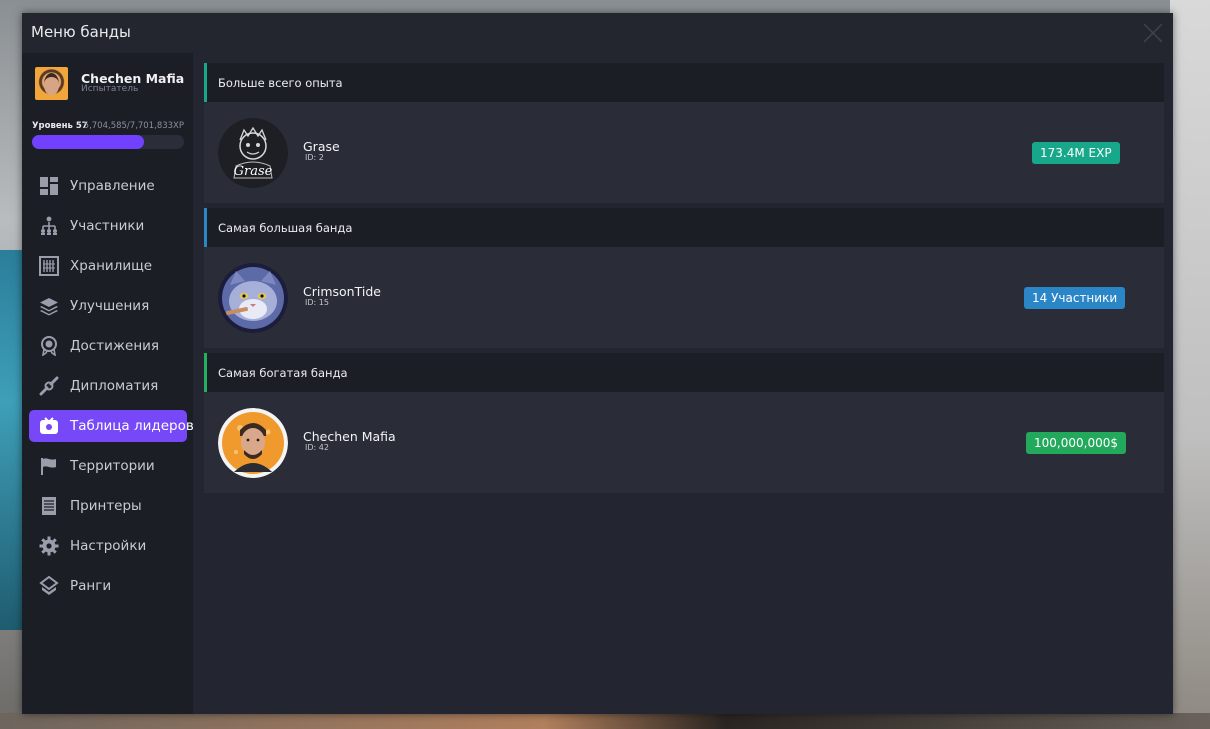 This screenshot has width=1210, height=729. I want to click on card-heading: Самая богатая банда, so click(283, 373).